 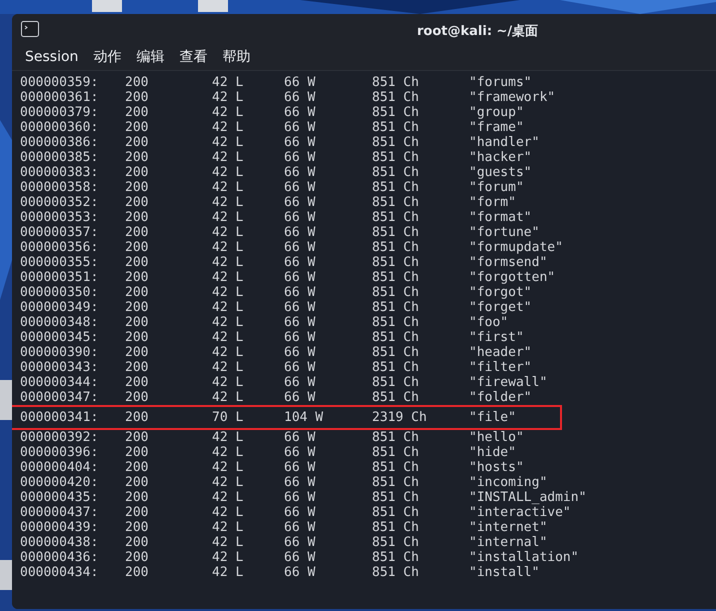 What do you see at coordinates (60, 187) in the screenshot?
I see `row-id: 000000358:` at bounding box center [60, 187].